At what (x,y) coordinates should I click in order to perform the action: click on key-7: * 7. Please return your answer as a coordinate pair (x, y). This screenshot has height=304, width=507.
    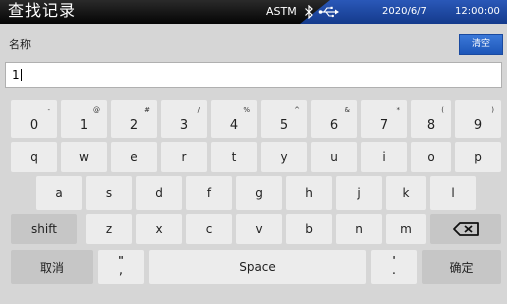
    Looking at the image, I should click on (384, 119).